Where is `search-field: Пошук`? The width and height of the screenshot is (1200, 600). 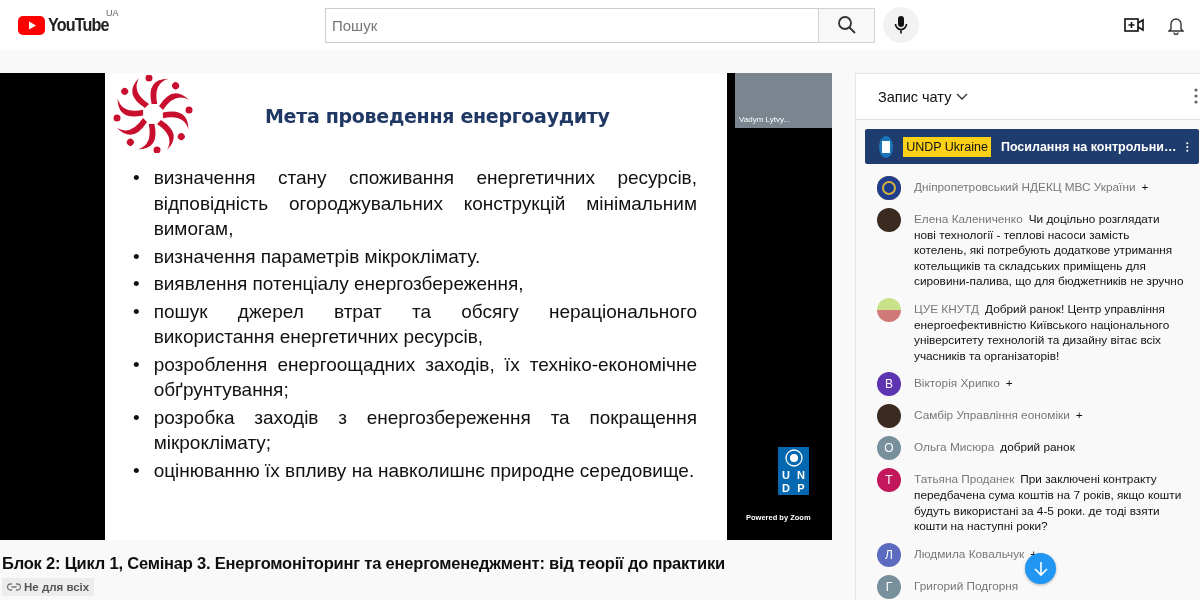
search-field: Пошук is located at coordinates (571, 25).